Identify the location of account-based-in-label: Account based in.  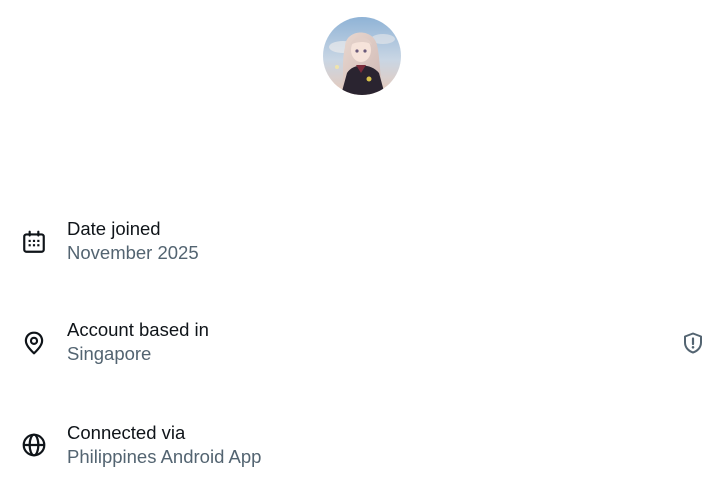
(138, 329).